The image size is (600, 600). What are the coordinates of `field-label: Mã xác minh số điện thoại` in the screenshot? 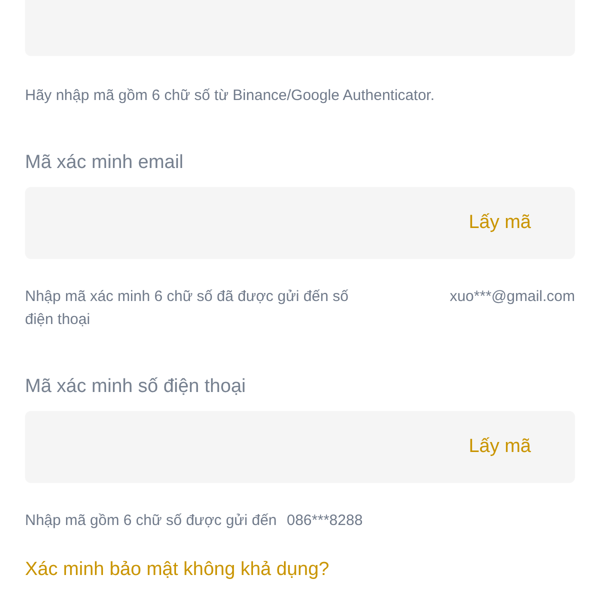 It's located at (136, 387).